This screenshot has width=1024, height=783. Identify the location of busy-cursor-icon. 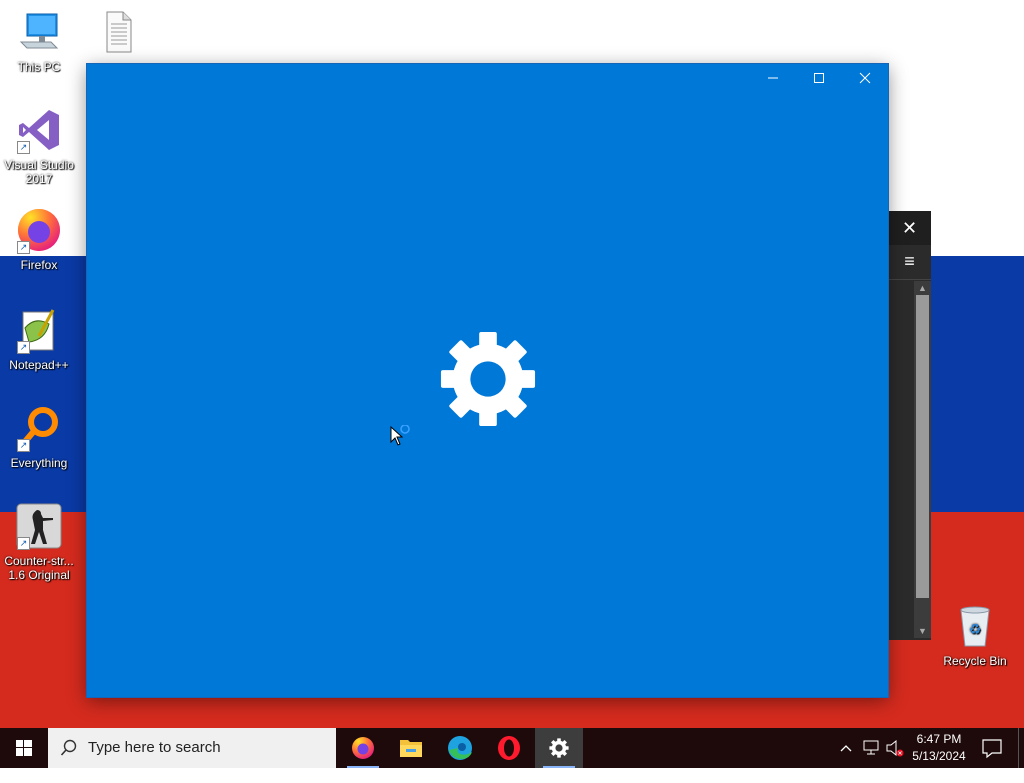
(400, 435).